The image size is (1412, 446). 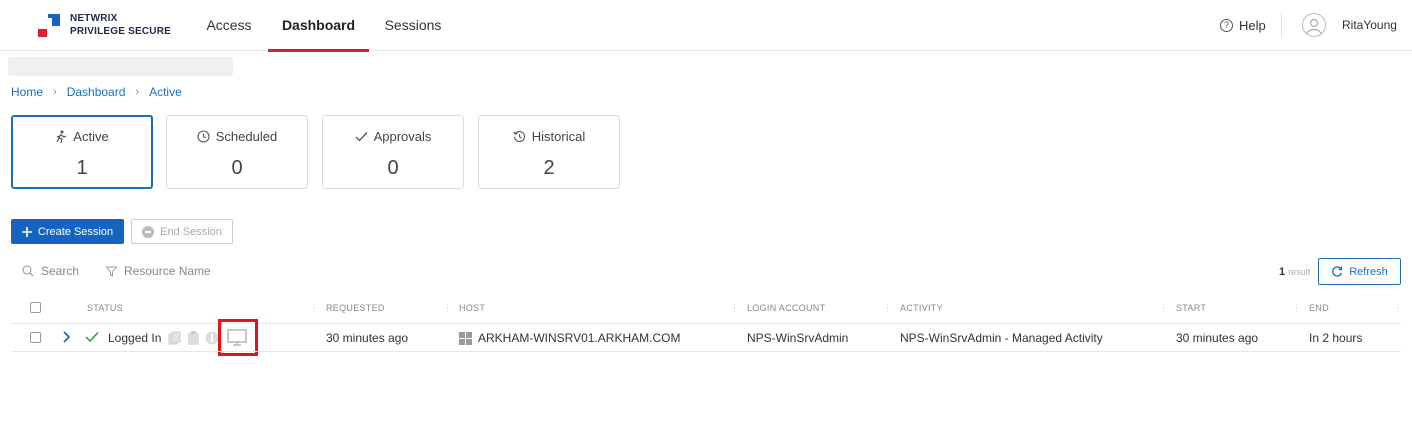 I want to click on tab-dashboard: Dashboard, so click(x=318, y=26).